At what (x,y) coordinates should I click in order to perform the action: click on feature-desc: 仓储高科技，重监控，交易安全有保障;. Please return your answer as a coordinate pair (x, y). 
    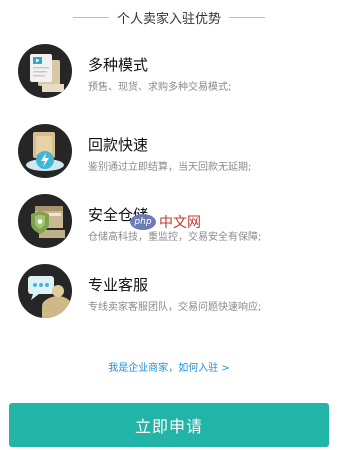
    Looking at the image, I should click on (175, 237).